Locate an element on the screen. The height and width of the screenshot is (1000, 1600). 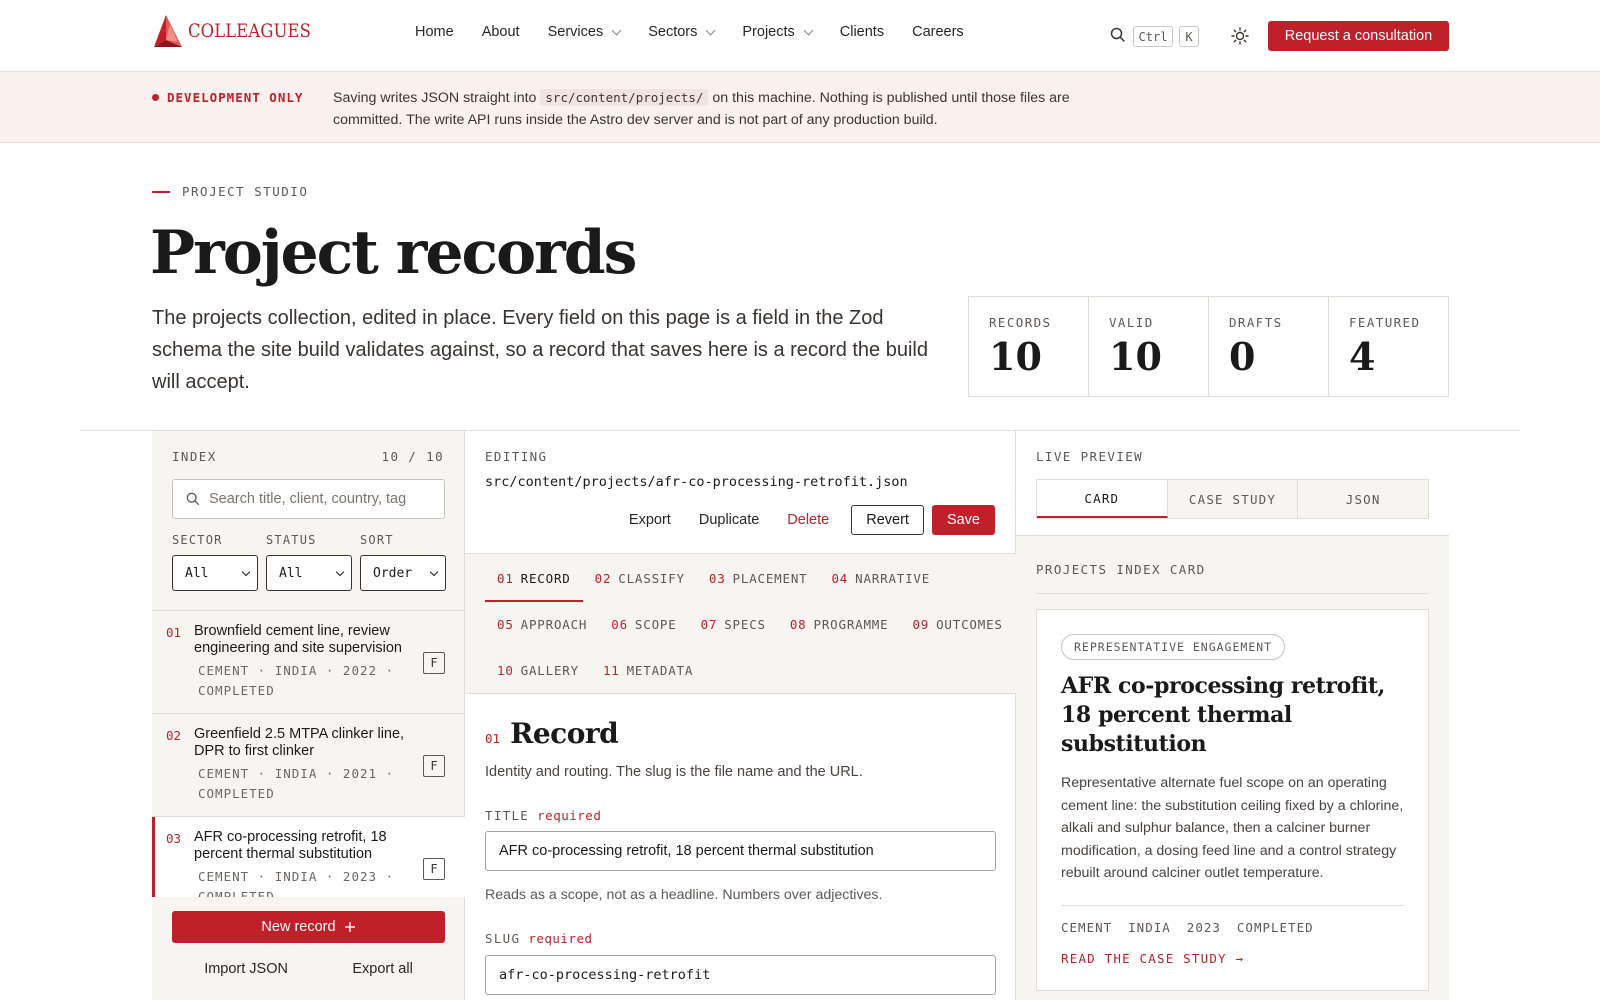
filter-label: STATUS is located at coordinates (291, 540).